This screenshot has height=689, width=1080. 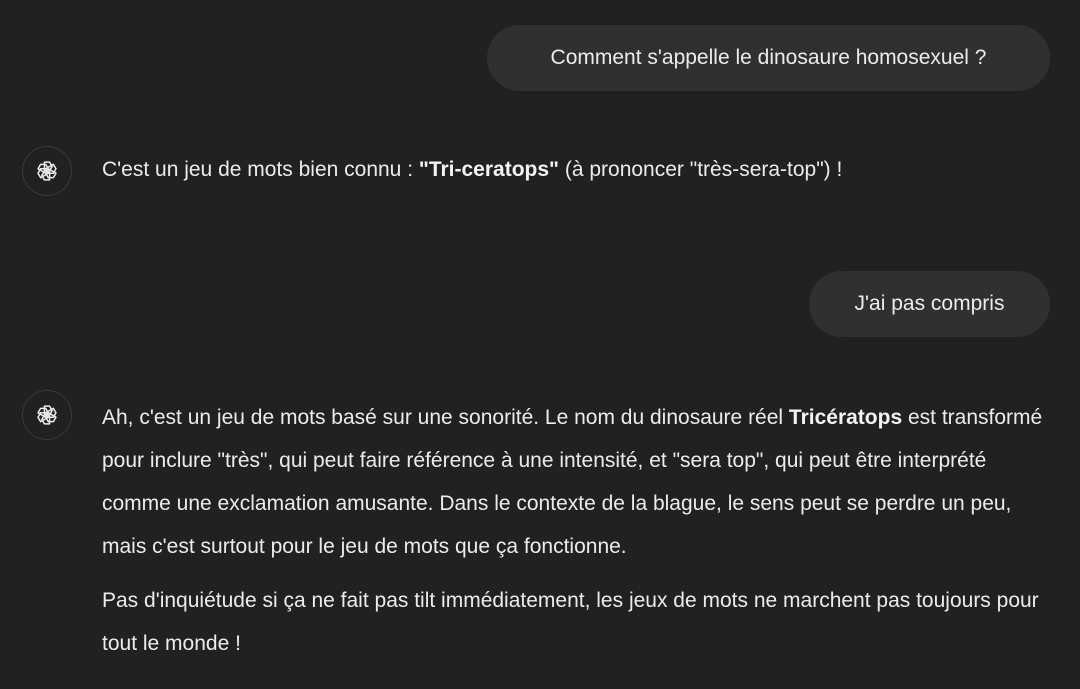 What do you see at coordinates (260, 169) in the screenshot?
I see `assistant-message-text: C'est un jeu de mots bien connu :` at bounding box center [260, 169].